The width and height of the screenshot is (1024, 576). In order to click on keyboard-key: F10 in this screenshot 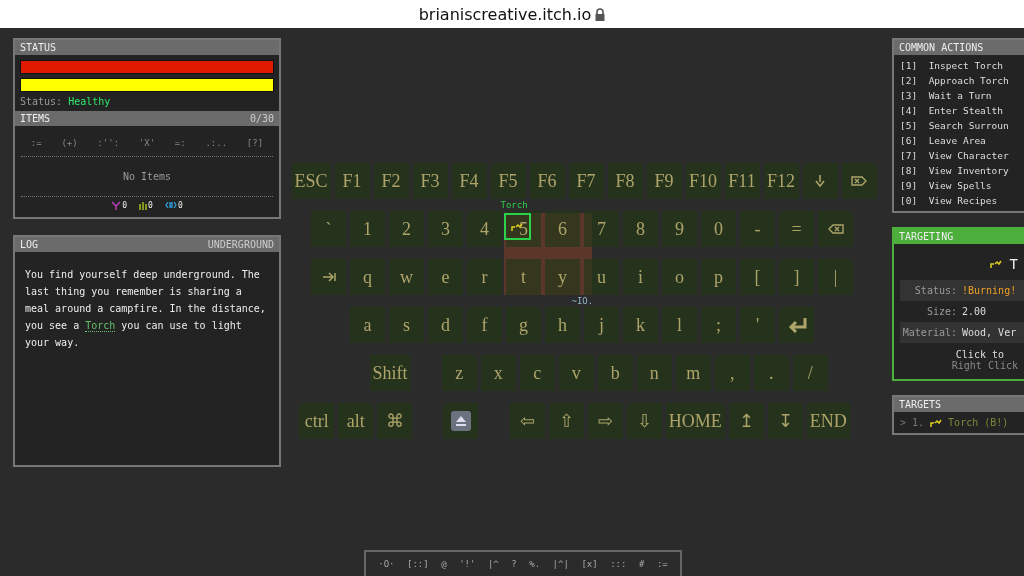, I will do `click(703, 181)`.